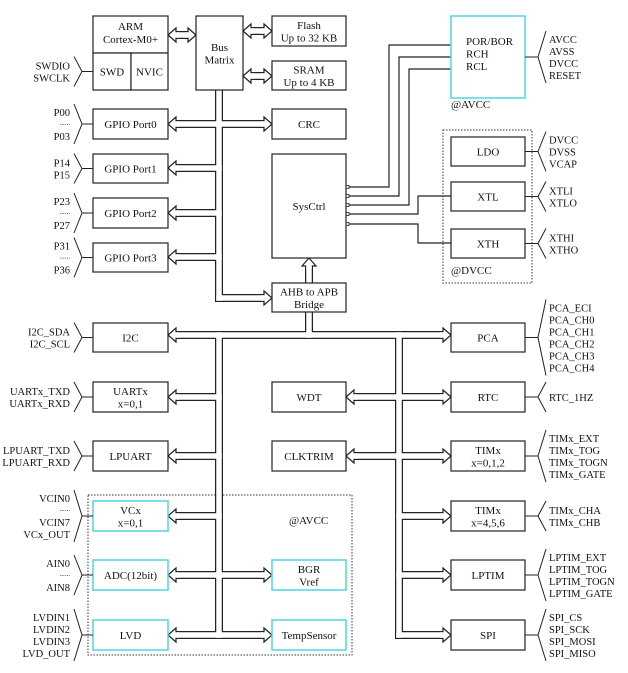  I want to click on pin-label: RESET, so click(565, 76).